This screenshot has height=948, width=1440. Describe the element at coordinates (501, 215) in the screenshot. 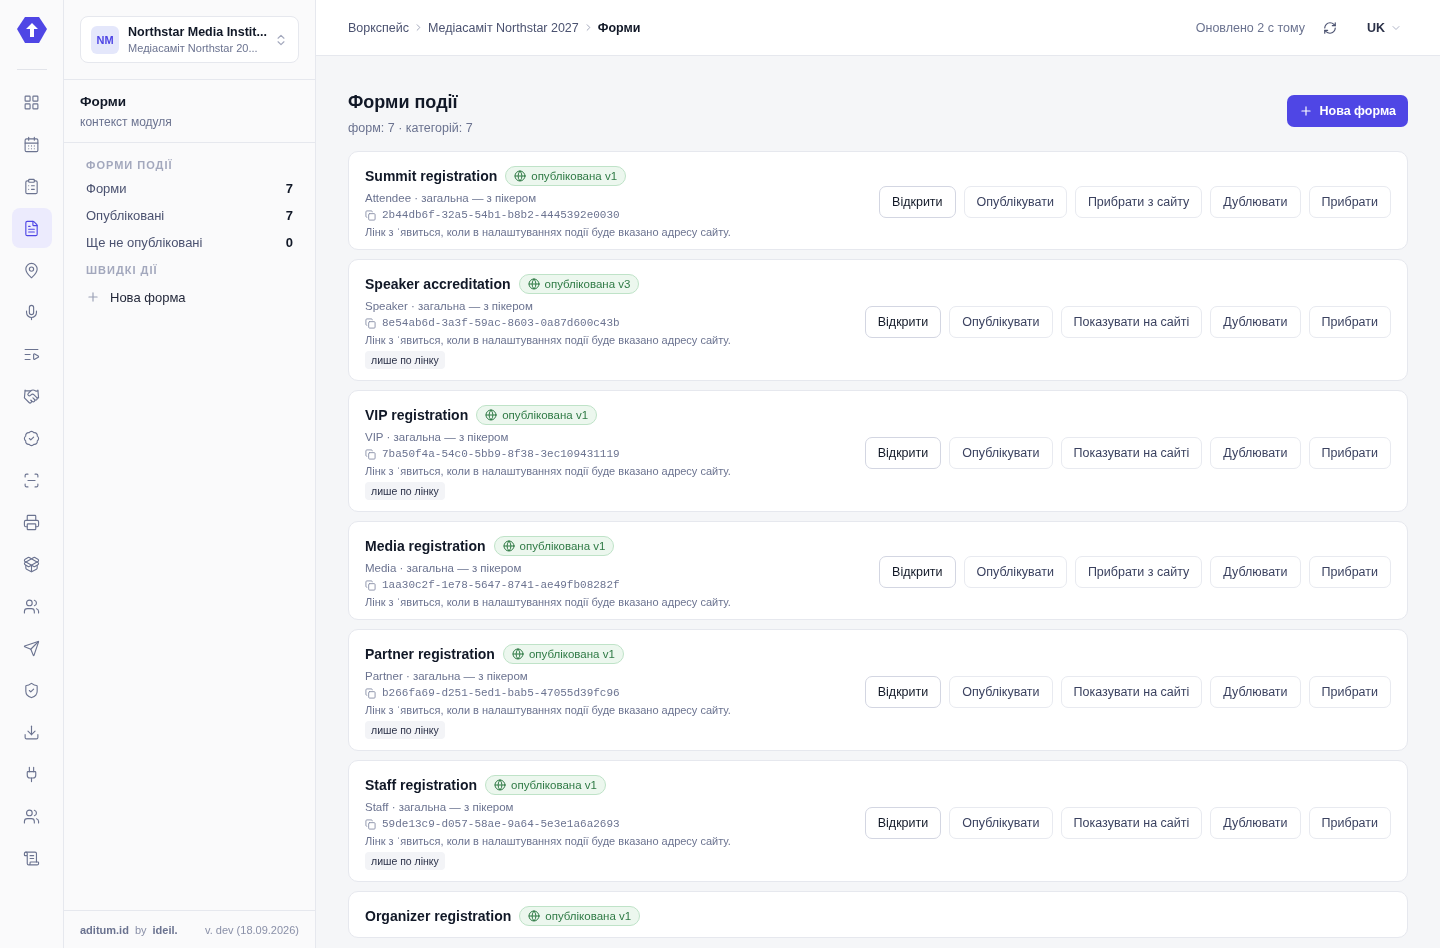

I see `form-id: 2b44db6f-32a5-54b1-b8b2-4445392e0030` at that location.